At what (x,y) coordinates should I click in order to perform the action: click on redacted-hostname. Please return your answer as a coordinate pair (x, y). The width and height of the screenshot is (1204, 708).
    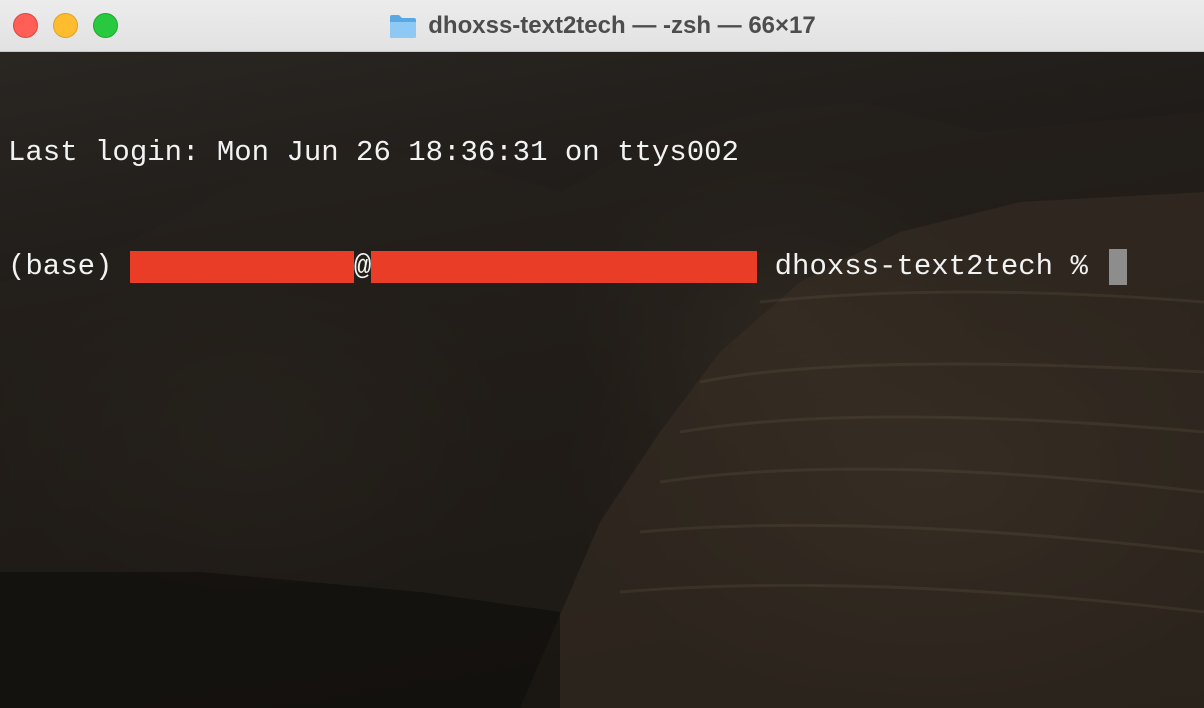
    Looking at the image, I should click on (564, 267).